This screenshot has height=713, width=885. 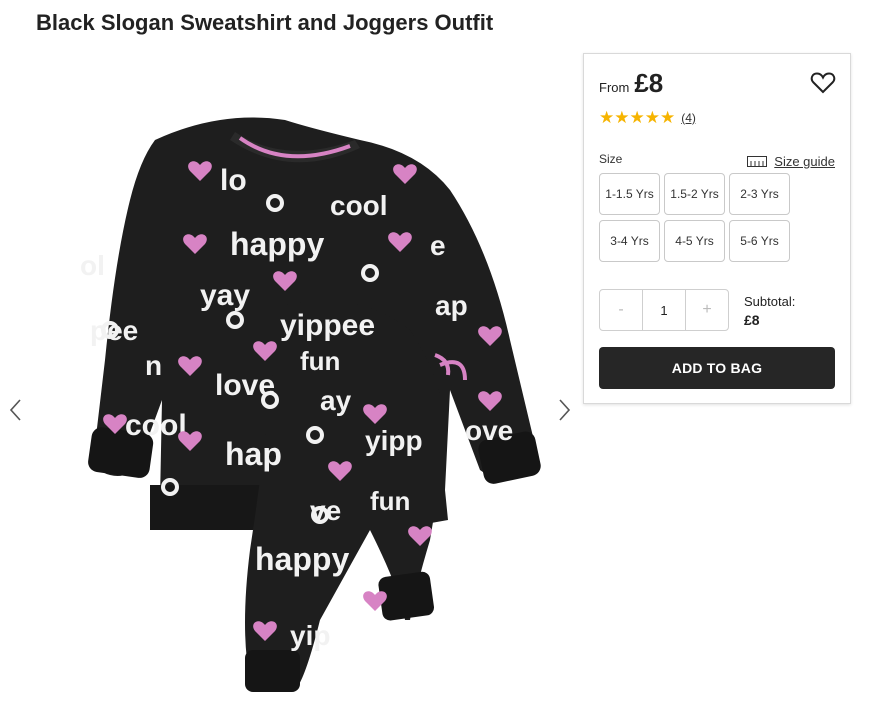 I want to click on subtotal: Subtotal: £8, so click(x=769, y=311).